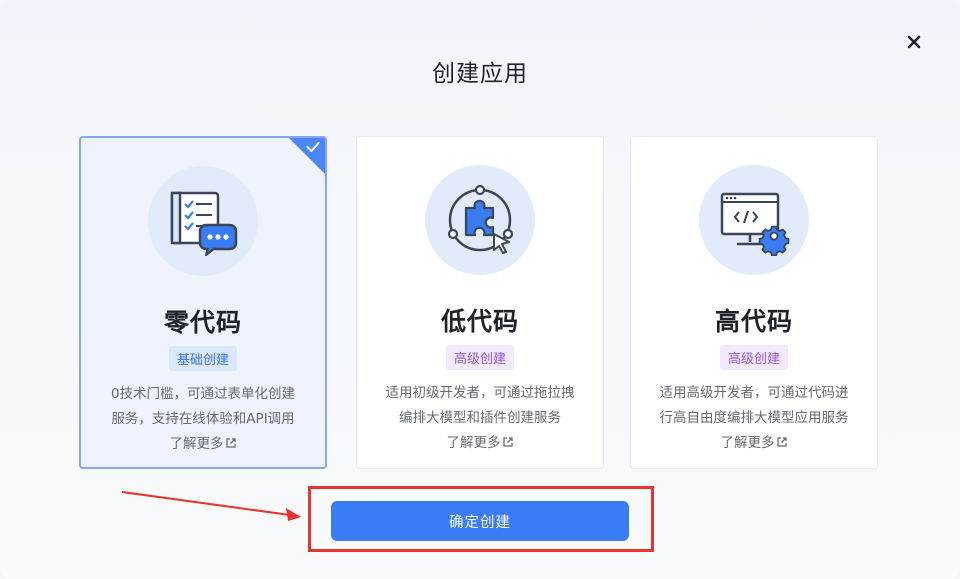 This screenshot has height=579, width=960. What do you see at coordinates (754, 393) in the screenshot?
I see `desc-line: 适用高级开发者，可通过代码进` at bounding box center [754, 393].